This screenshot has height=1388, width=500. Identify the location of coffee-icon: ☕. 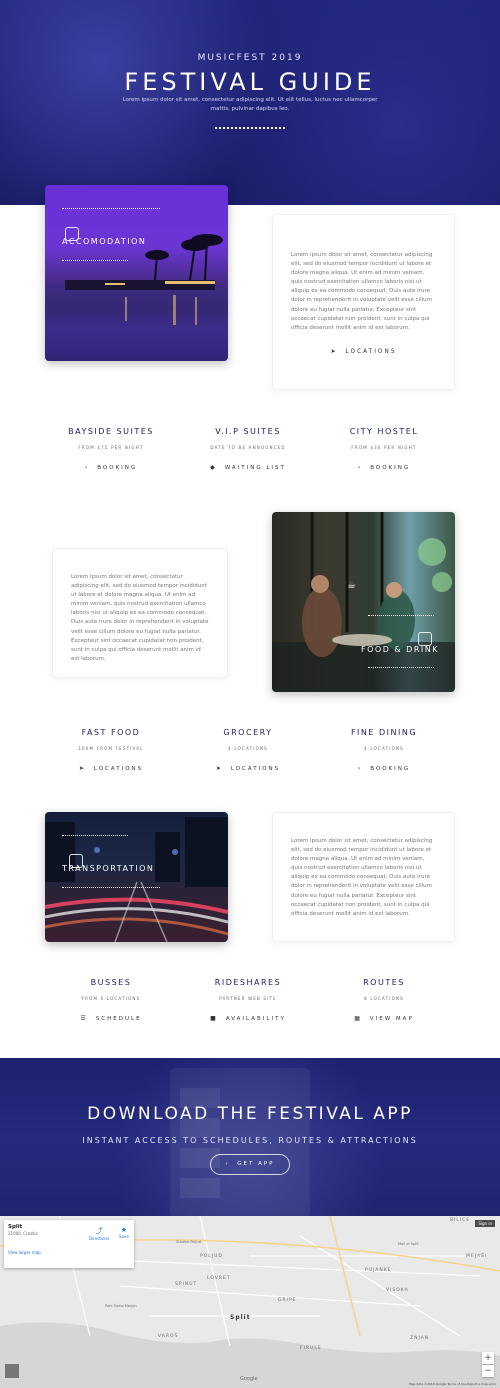
(351, 585).